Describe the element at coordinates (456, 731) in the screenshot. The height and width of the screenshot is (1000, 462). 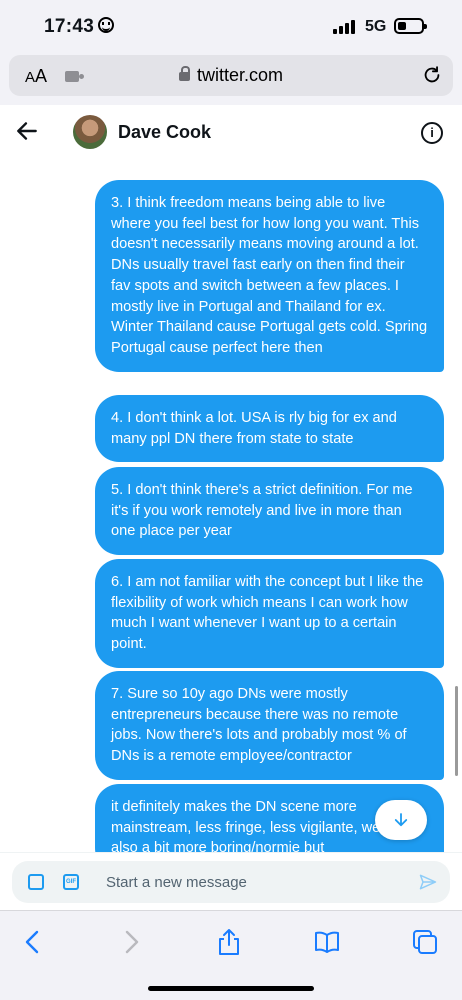
I see `scrollbar` at that location.